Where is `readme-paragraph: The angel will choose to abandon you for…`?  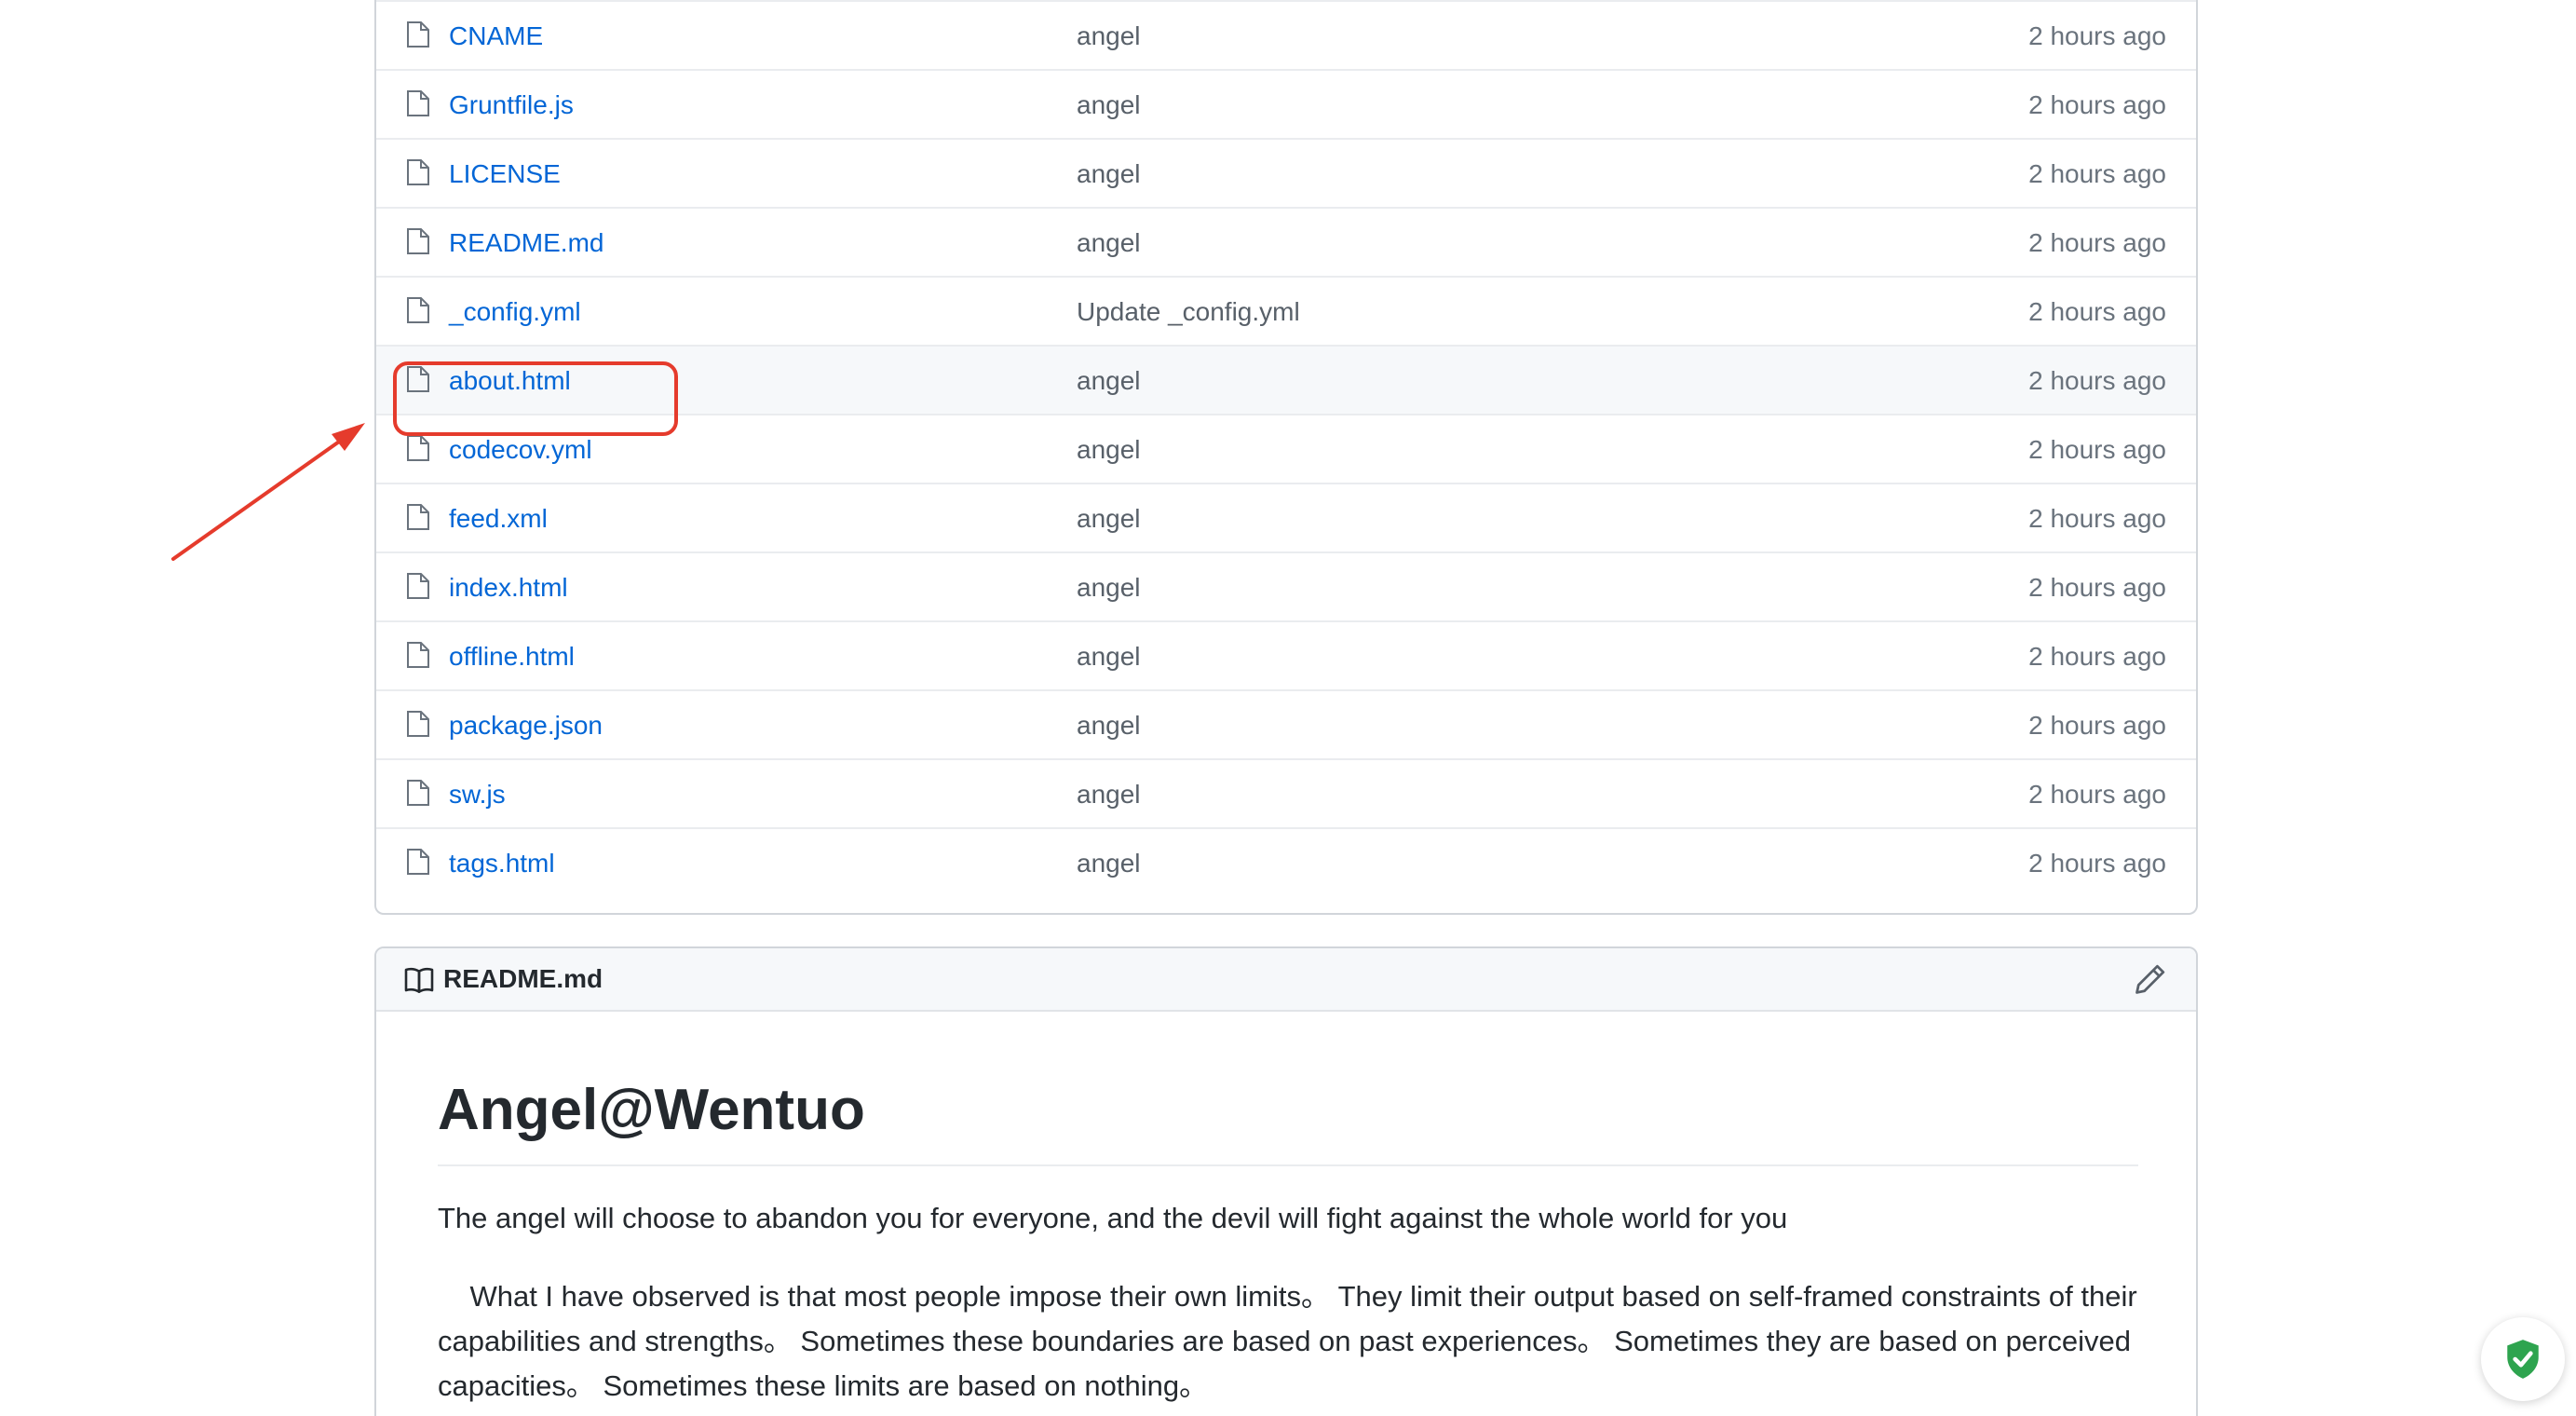
readme-paragraph: The angel will choose to abandon you for… is located at coordinates (1113, 1218).